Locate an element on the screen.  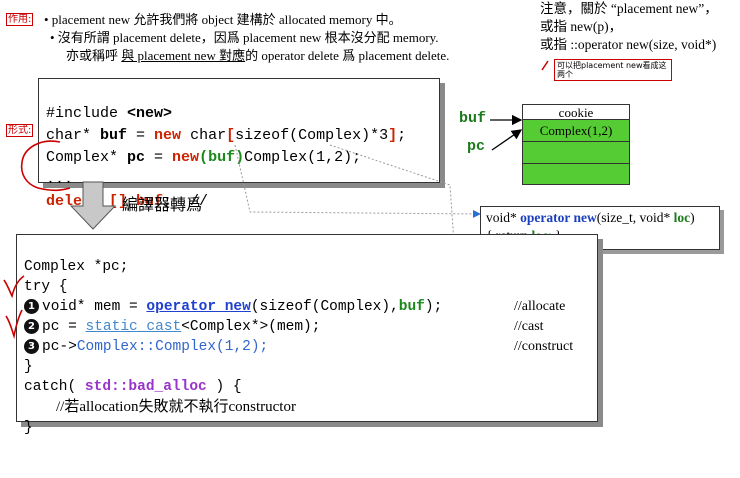
comment-allocate: //allocate is located at coordinates (540, 306).